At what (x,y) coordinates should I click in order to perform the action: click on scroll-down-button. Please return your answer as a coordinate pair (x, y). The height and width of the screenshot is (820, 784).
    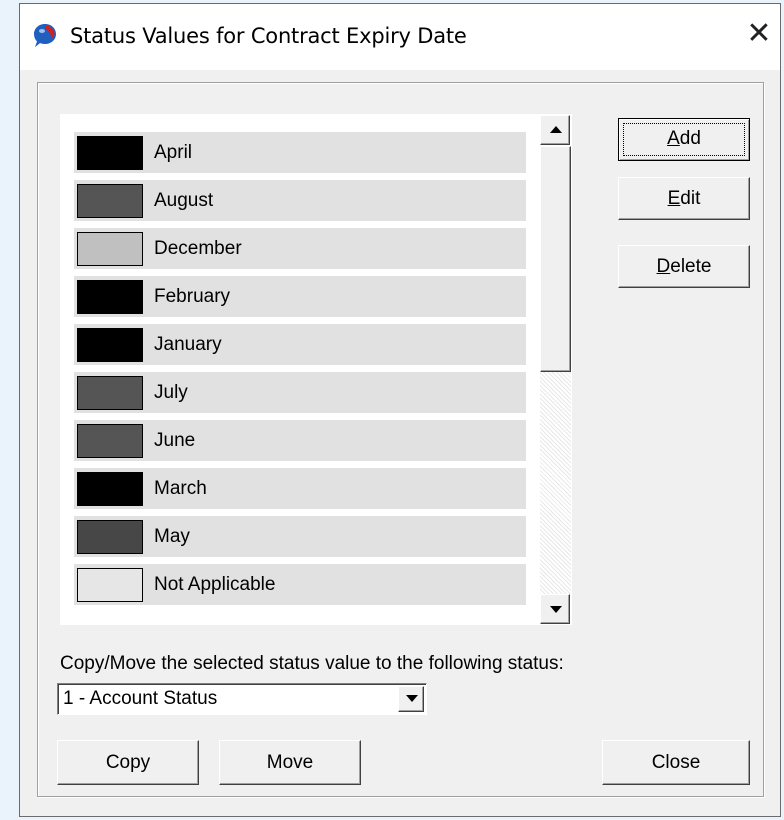
    Looking at the image, I should click on (555, 609).